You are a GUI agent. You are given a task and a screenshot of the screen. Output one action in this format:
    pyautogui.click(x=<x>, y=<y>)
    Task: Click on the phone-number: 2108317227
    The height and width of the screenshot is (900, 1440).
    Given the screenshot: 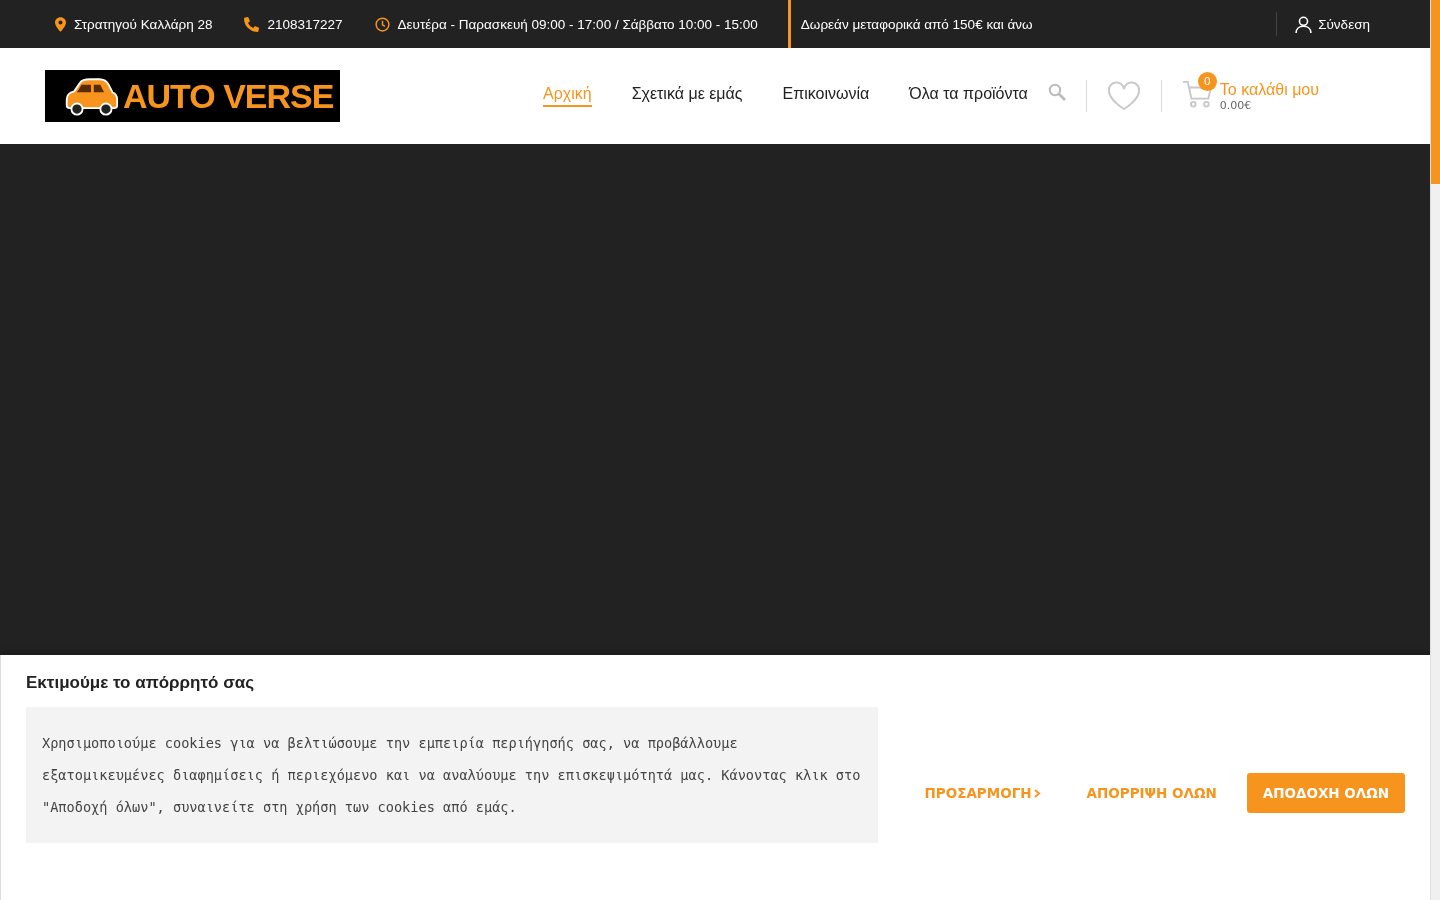 What is the action you would take?
    pyautogui.click(x=305, y=24)
    